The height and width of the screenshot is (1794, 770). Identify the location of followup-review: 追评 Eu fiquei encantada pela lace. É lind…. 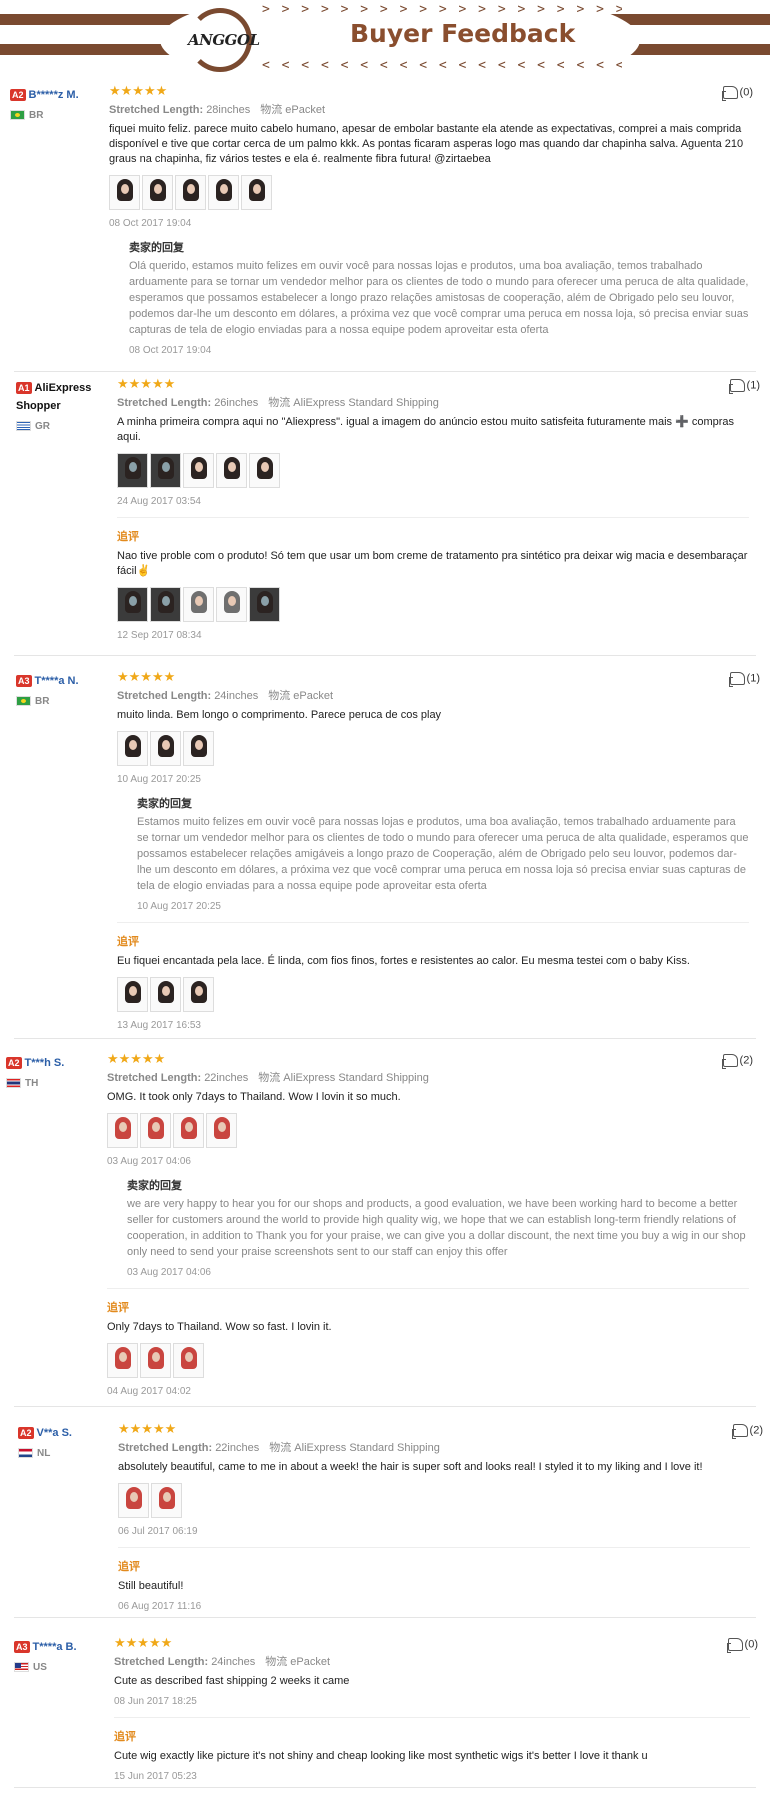
(433, 982).